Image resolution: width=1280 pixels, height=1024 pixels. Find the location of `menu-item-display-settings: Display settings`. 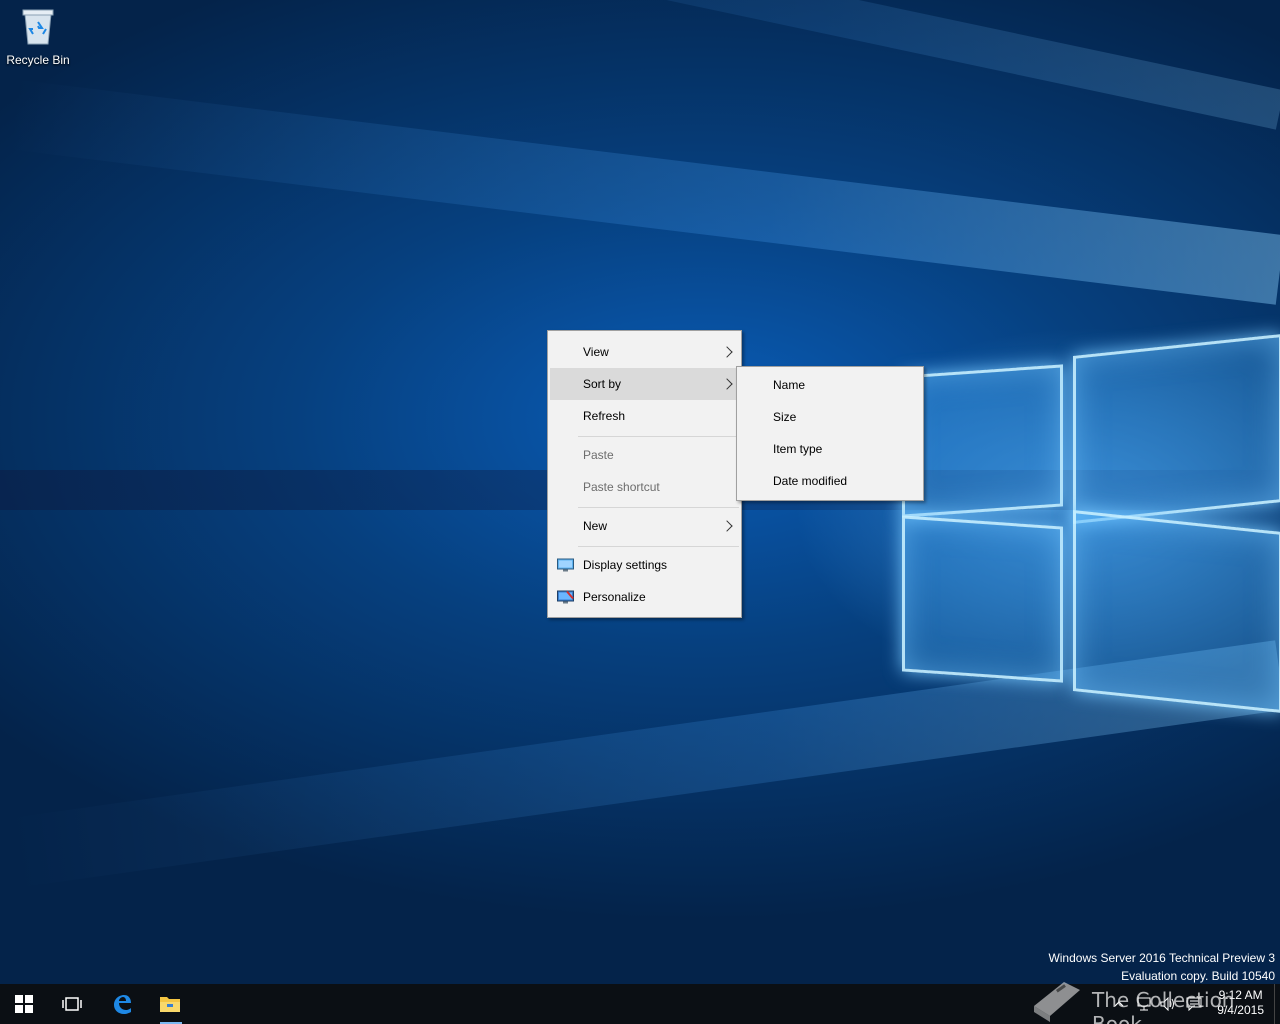

menu-item-display-settings: Display settings is located at coordinates (644, 565).